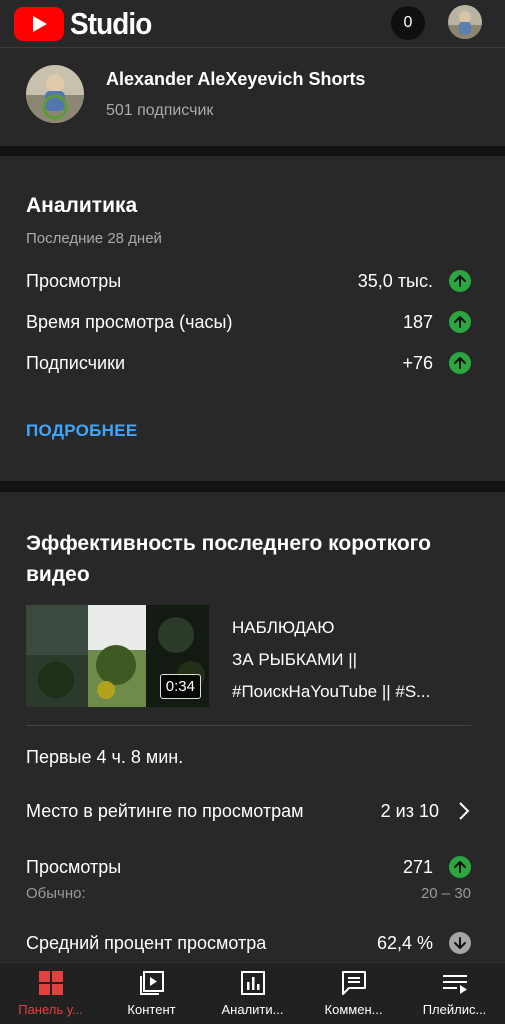 Image resolution: width=505 pixels, height=1024 pixels. What do you see at coordinates (56, 893) in the screenshot?
I see `usual-label: Обычно:` at bounding box center [56, 893].